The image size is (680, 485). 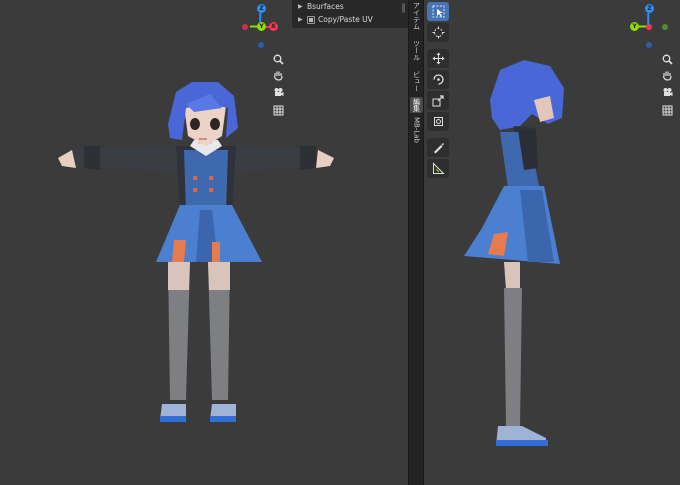 What do you see at coordinates (345, 19) in the screenshot?
I see `addon-label: Copy/Paste UV` at bounding box center [345, 19].